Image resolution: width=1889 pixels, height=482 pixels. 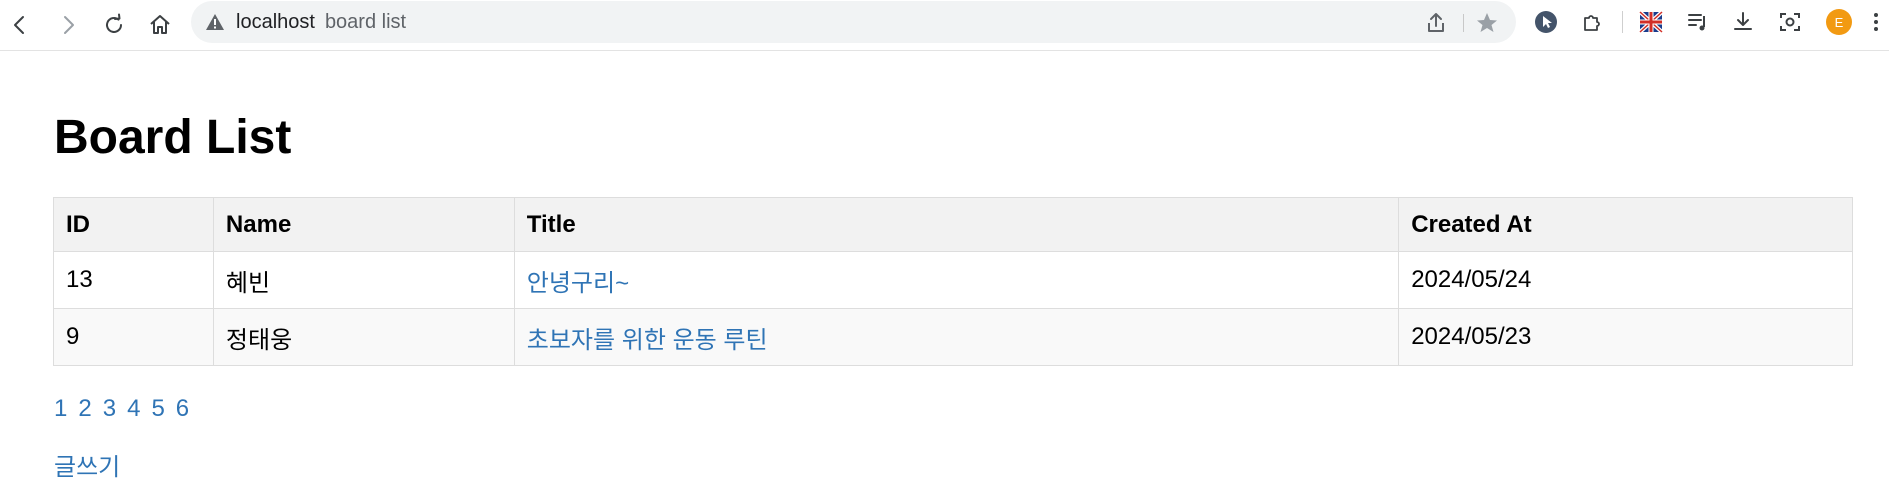 I want to click on omnibox-divider, so click(x=1463, y=23).